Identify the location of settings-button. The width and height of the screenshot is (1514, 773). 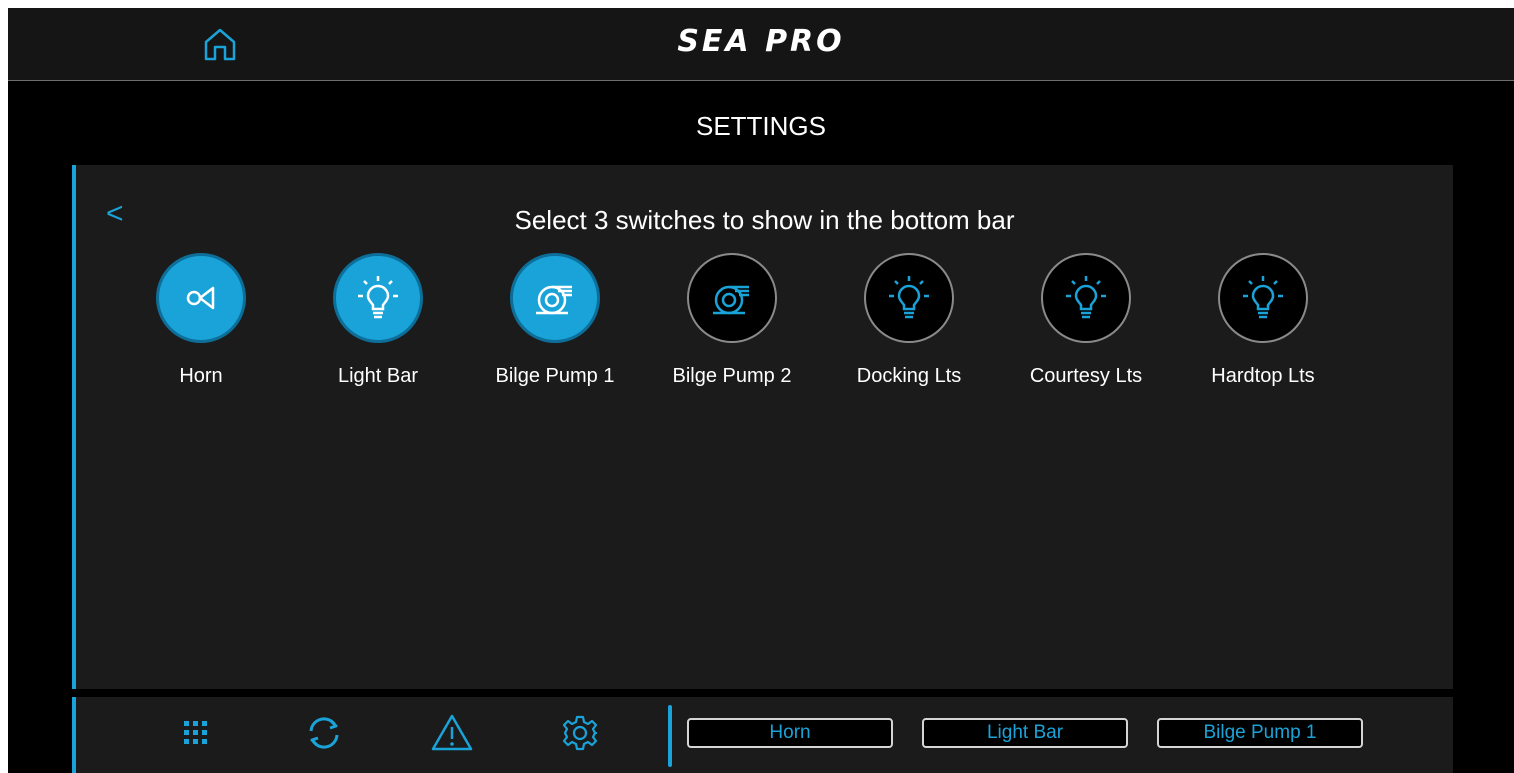
(580, 733).